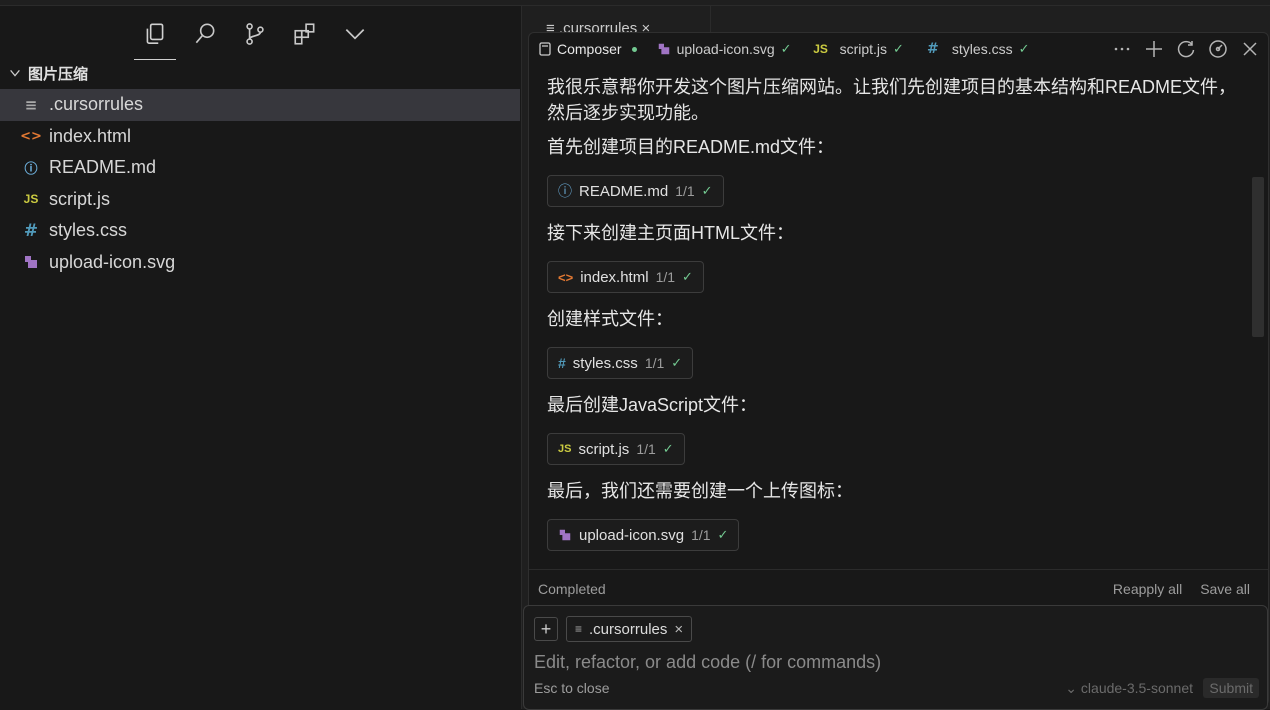 The image size is (1270, 710). What do you see at coordinates (572, 688) in the screenshot?
I see `esc-hint: Esc to close` at bounding box center [572, 688].